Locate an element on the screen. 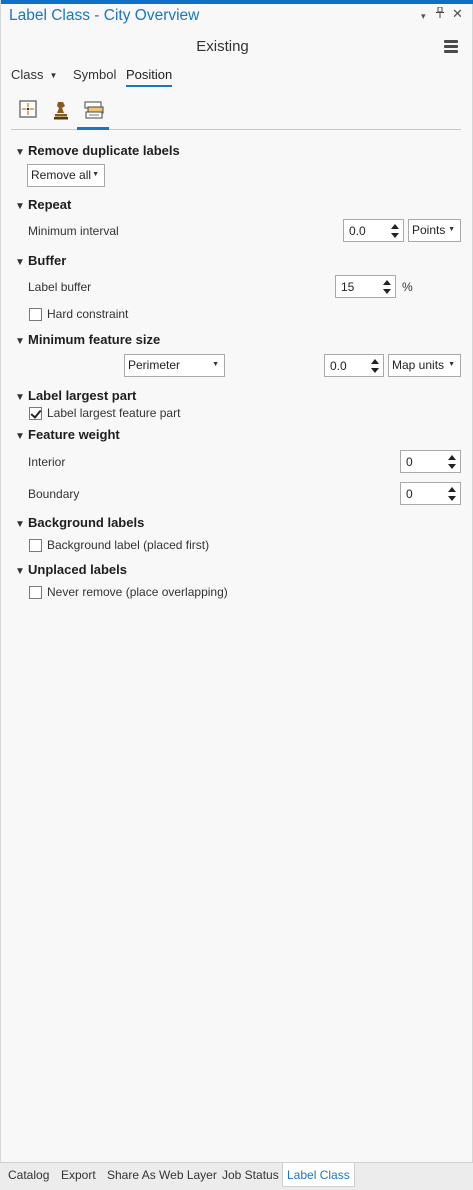 This screenshot has width=473, height=1190. subtab-placement is located at coordinates (28, 111).